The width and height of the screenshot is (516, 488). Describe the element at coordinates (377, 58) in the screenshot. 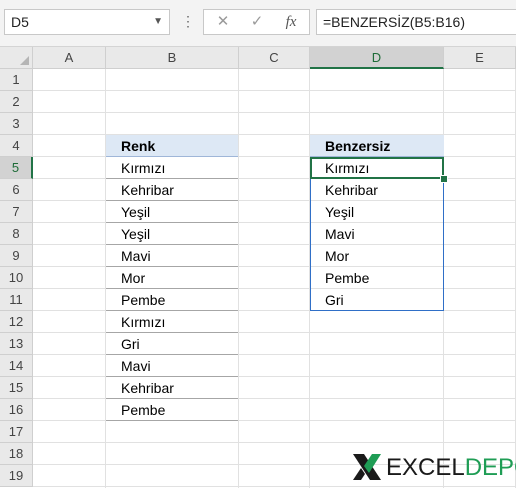

I see `column-header-d: D` at that location.